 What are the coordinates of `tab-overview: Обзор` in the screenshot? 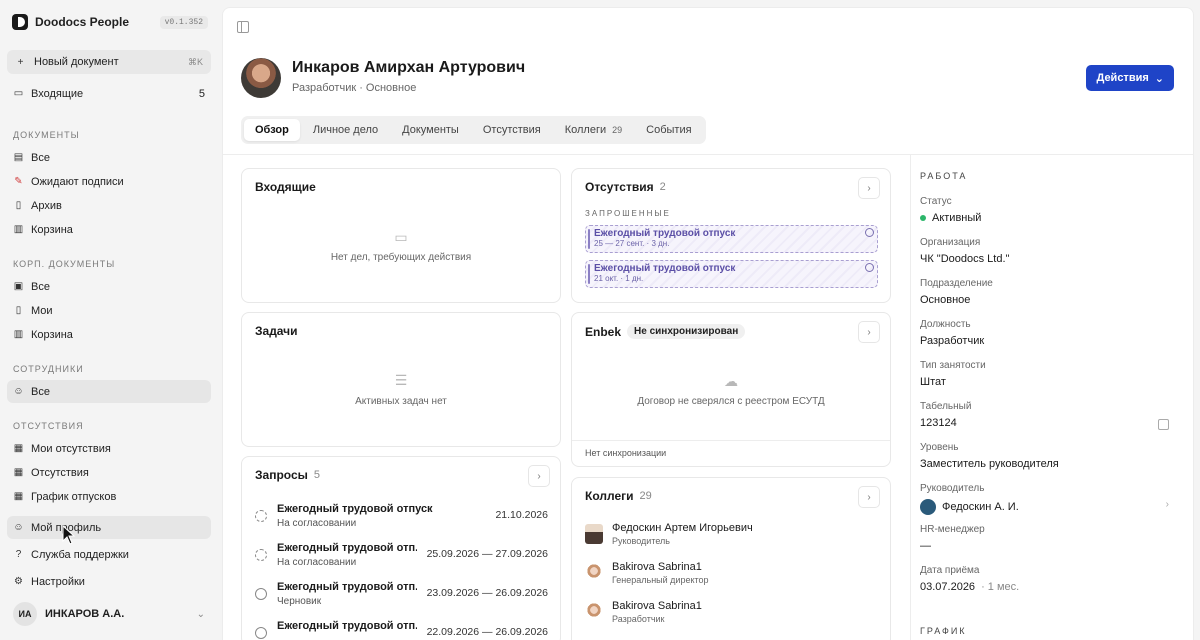 It's located at (272, 130).